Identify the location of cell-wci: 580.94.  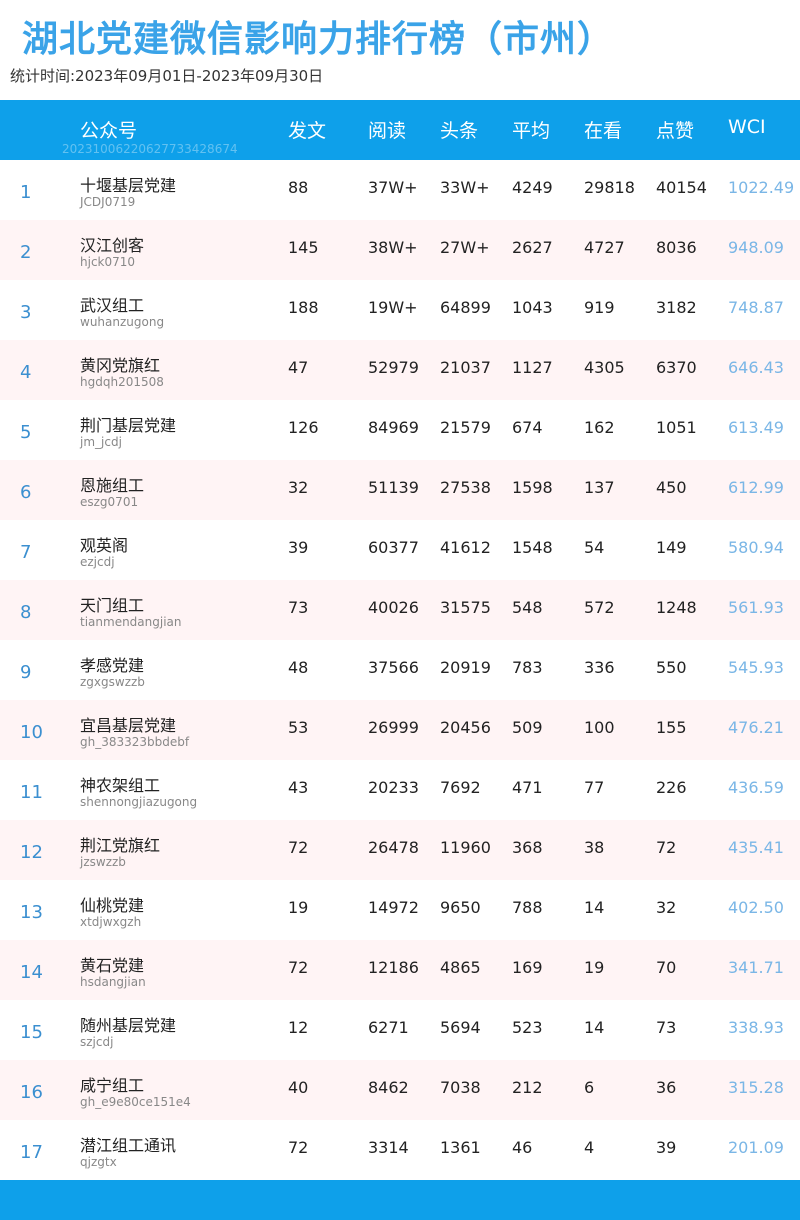
(756, 547).